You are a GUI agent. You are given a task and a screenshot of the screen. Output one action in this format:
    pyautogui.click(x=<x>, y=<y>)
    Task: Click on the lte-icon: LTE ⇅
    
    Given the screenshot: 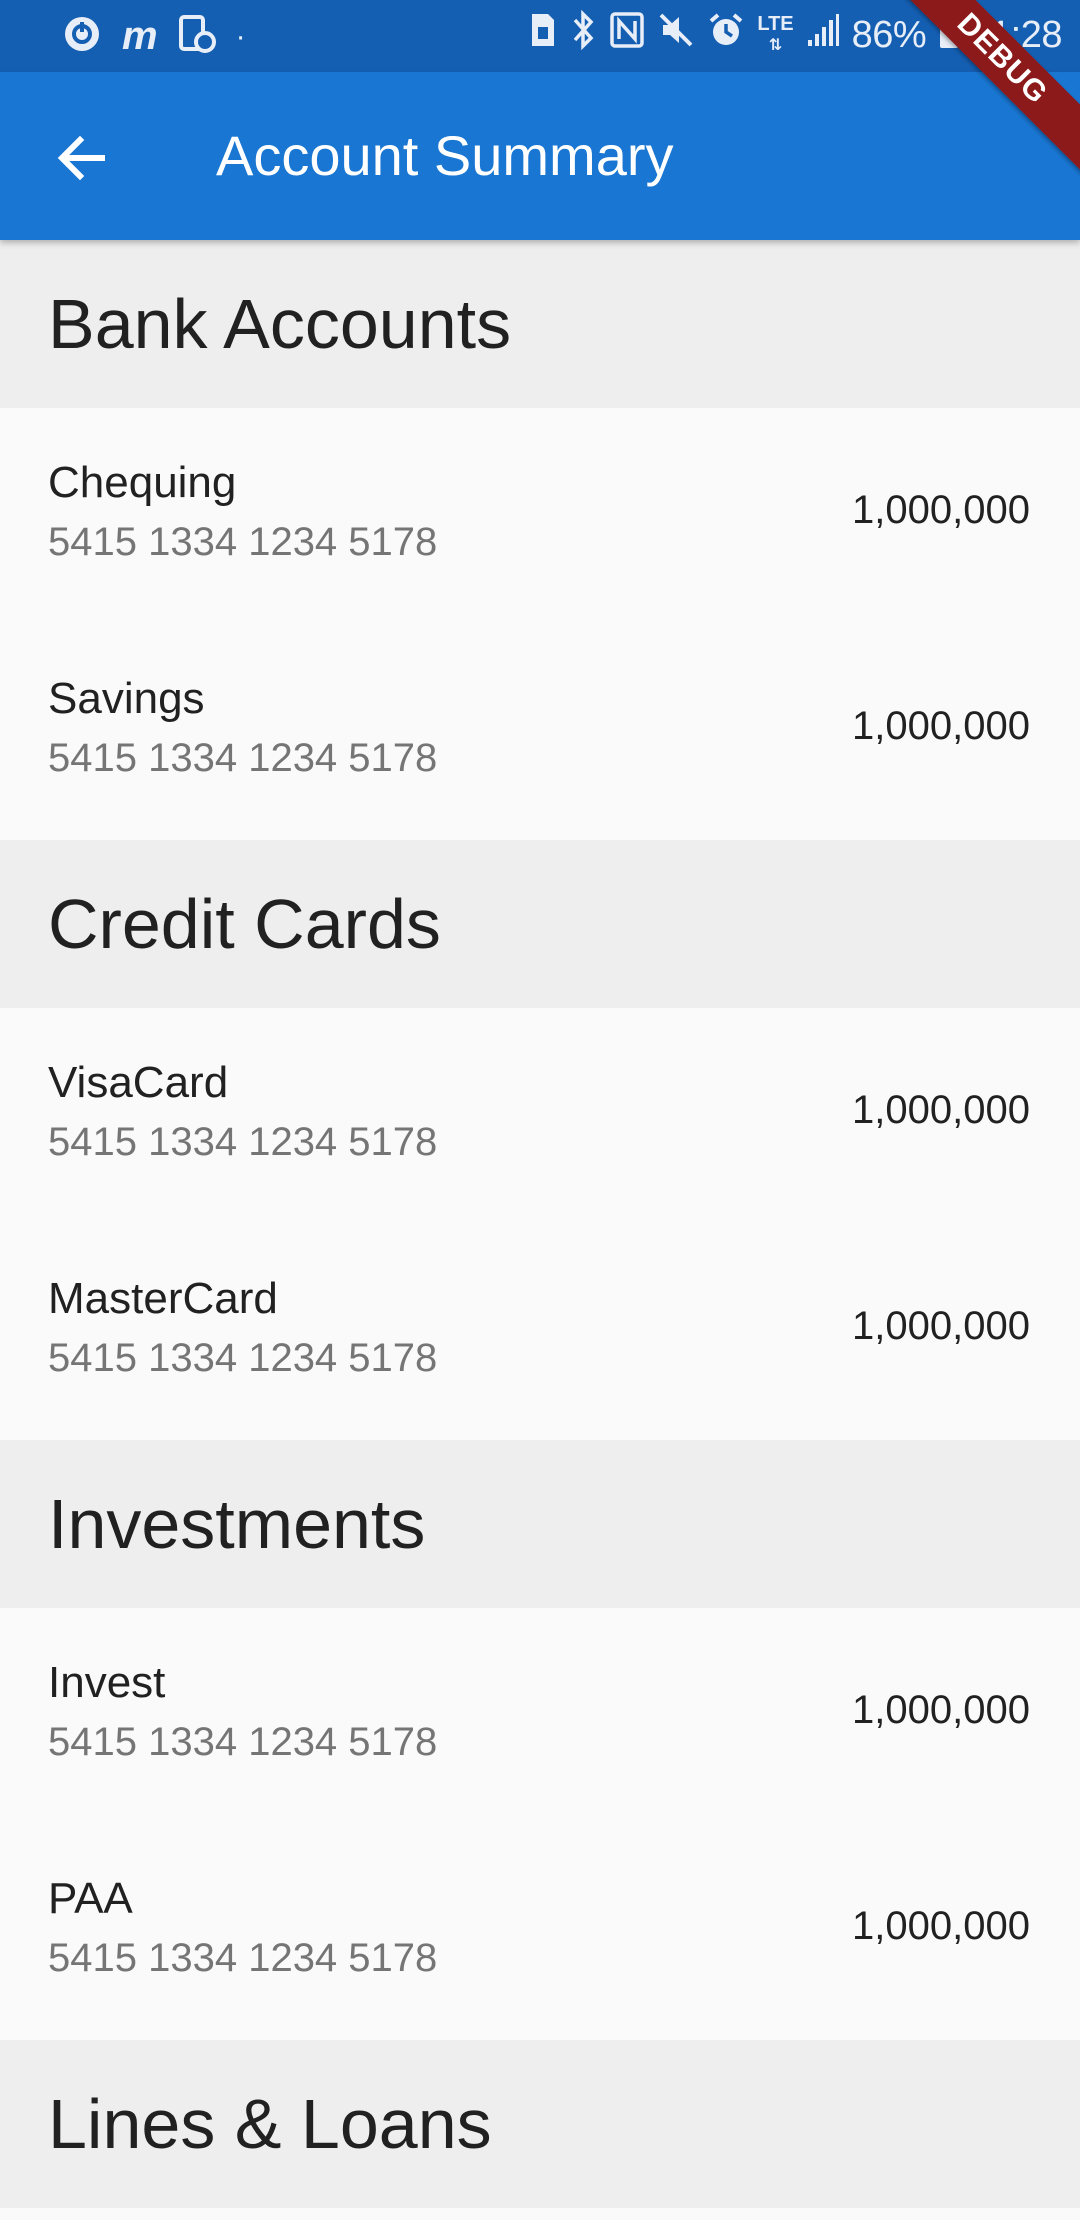 What is the action you would take?
    pyautogui.click(x=775, y=33)
    